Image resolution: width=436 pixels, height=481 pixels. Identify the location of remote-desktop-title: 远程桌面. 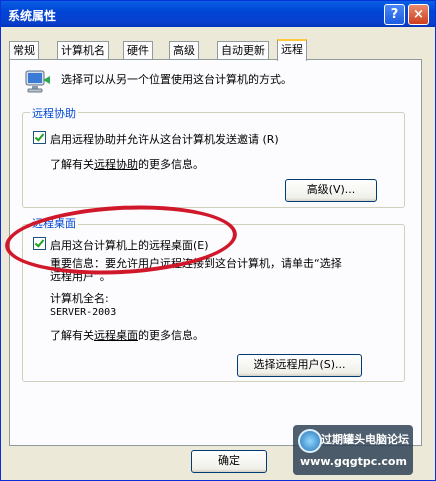
(54, 223).